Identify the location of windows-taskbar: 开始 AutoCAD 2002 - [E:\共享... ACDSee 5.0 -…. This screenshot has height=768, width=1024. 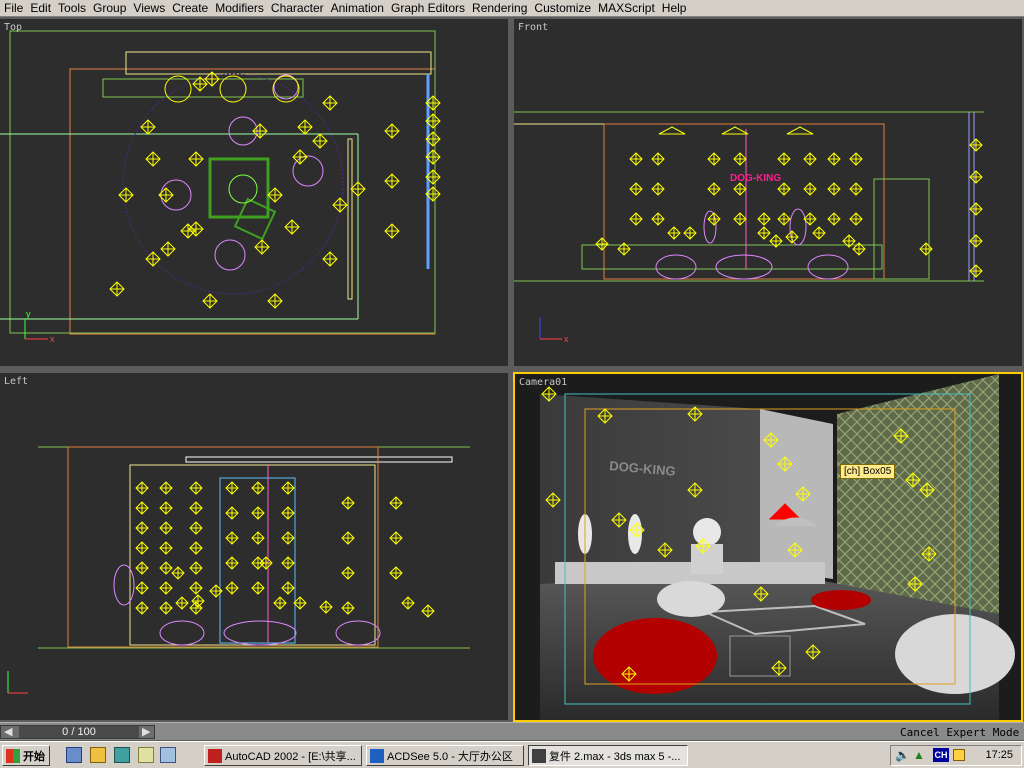
(512, 754).